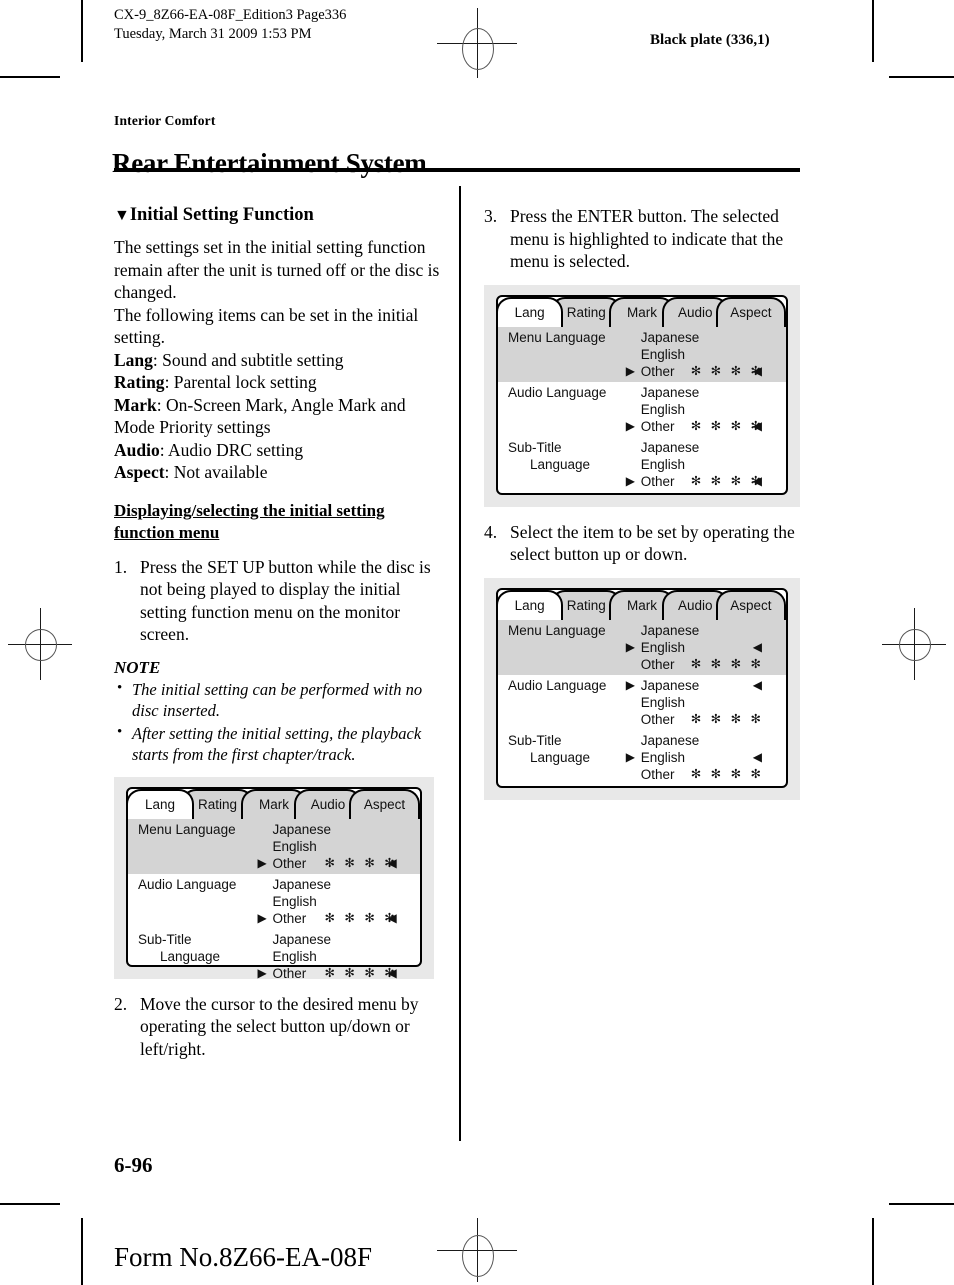 This screenshot has width=954, height=1285. What do you see at coordinates (641, 311) in the screenshot?
I see `screen-tabs-2: Lang Rating Mark Audio Aspect` at bounding box center [641, 311].